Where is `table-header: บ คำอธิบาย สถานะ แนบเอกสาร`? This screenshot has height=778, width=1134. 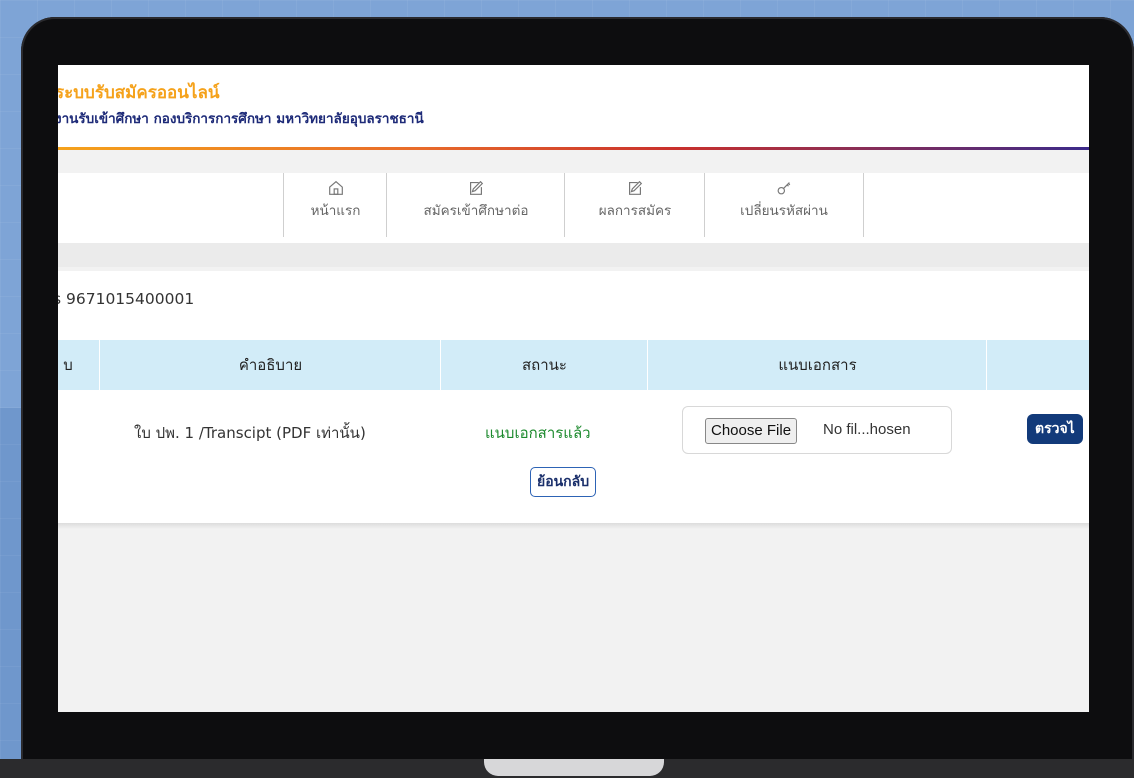 table-header: บ คำอธิบาย สถานะ แนบเอกสาร is located at coordinates (573, 365).